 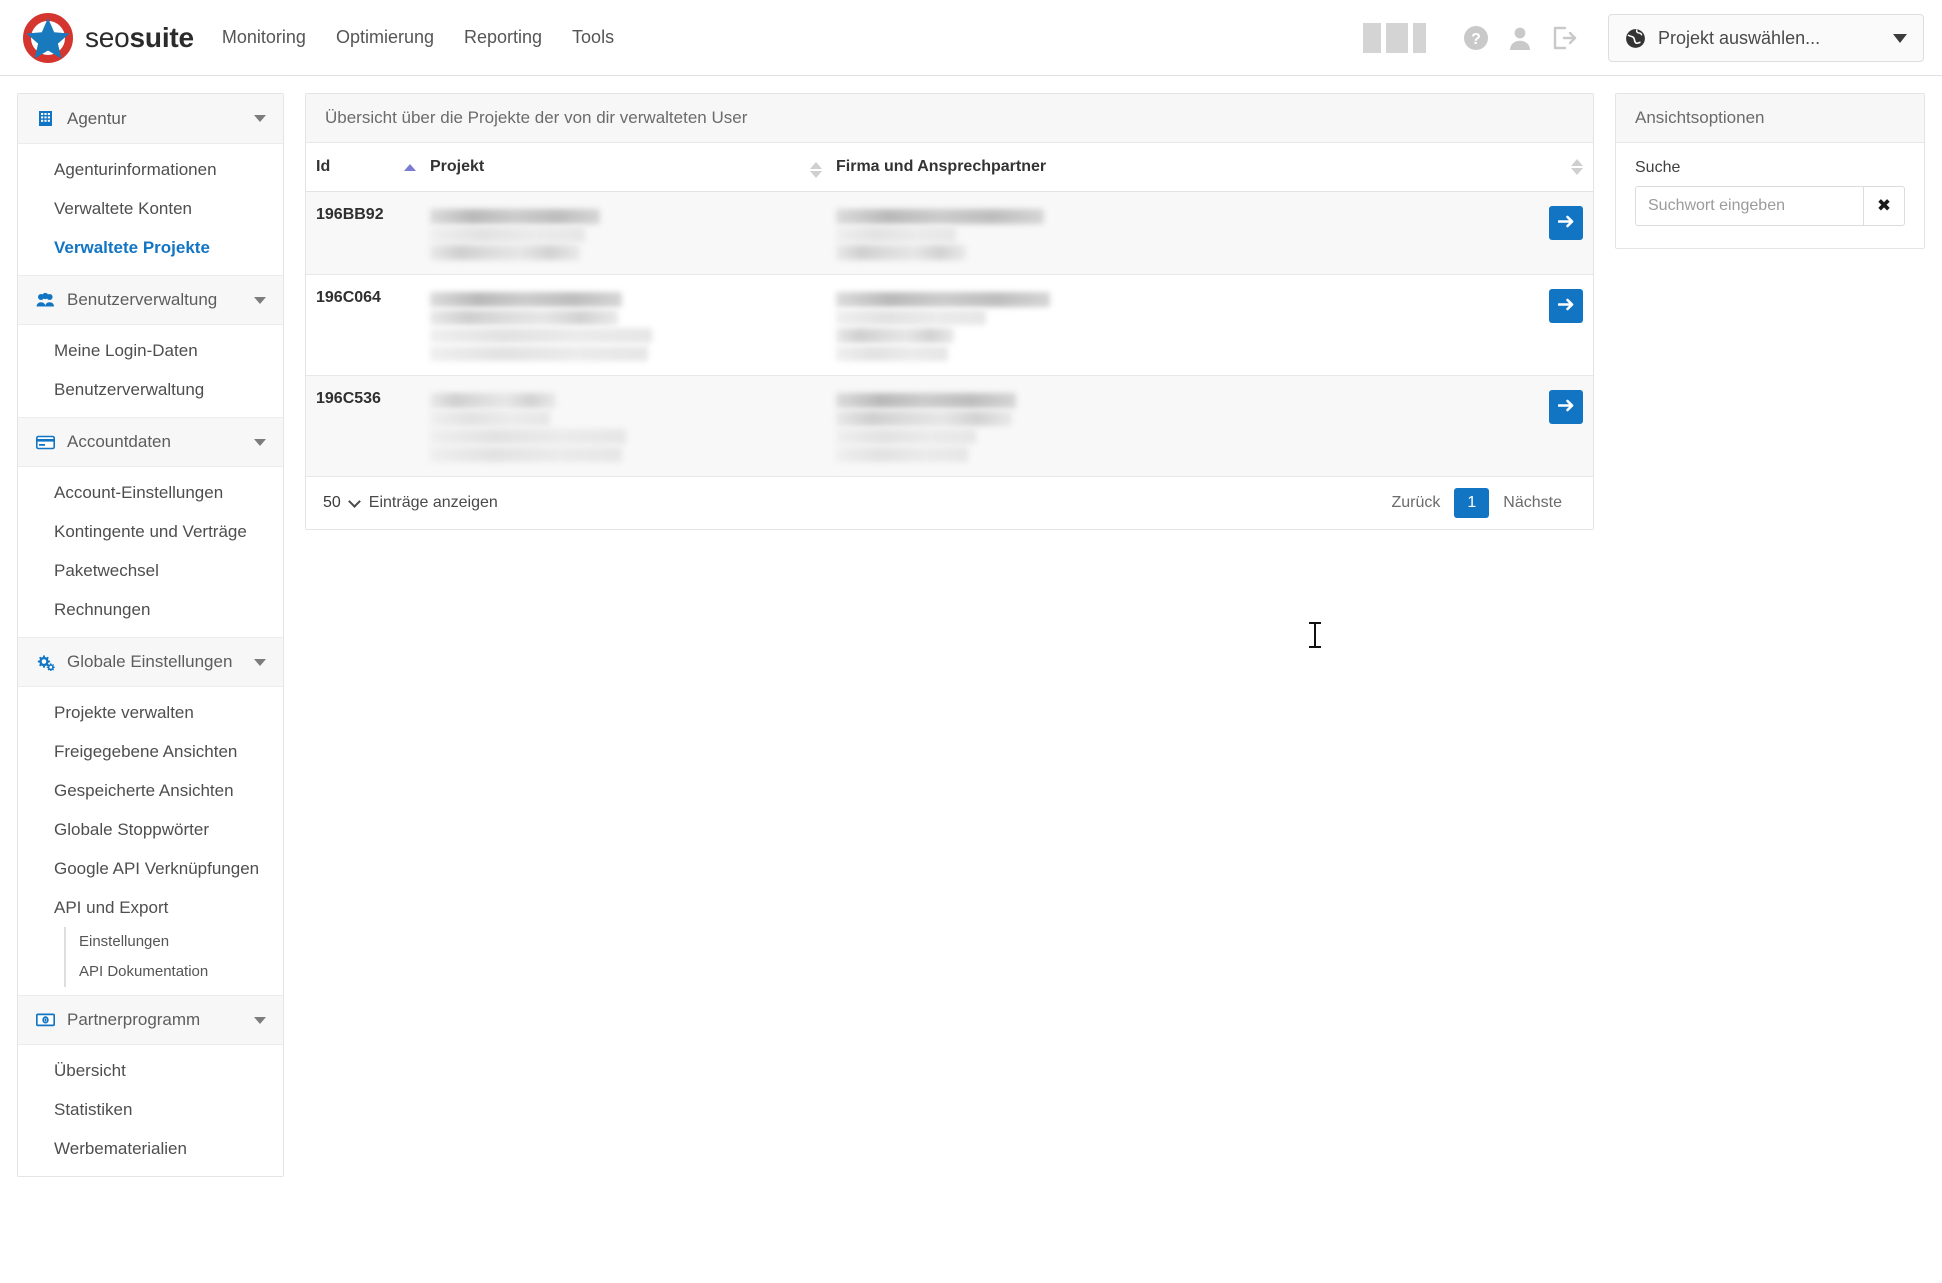 I want to click on column-header-id: Id, so click(x=350, y=167).